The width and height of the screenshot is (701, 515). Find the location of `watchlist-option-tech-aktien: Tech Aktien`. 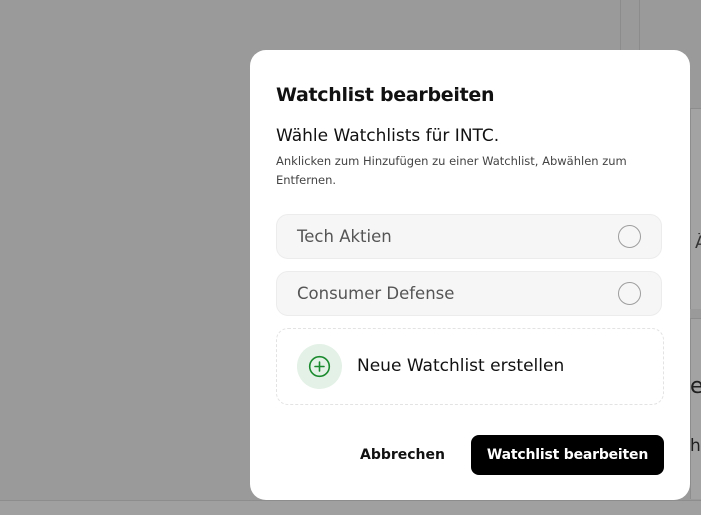

watchlist-option-tech-aktien: Tech Aktien is located at coordinates (469, 236).